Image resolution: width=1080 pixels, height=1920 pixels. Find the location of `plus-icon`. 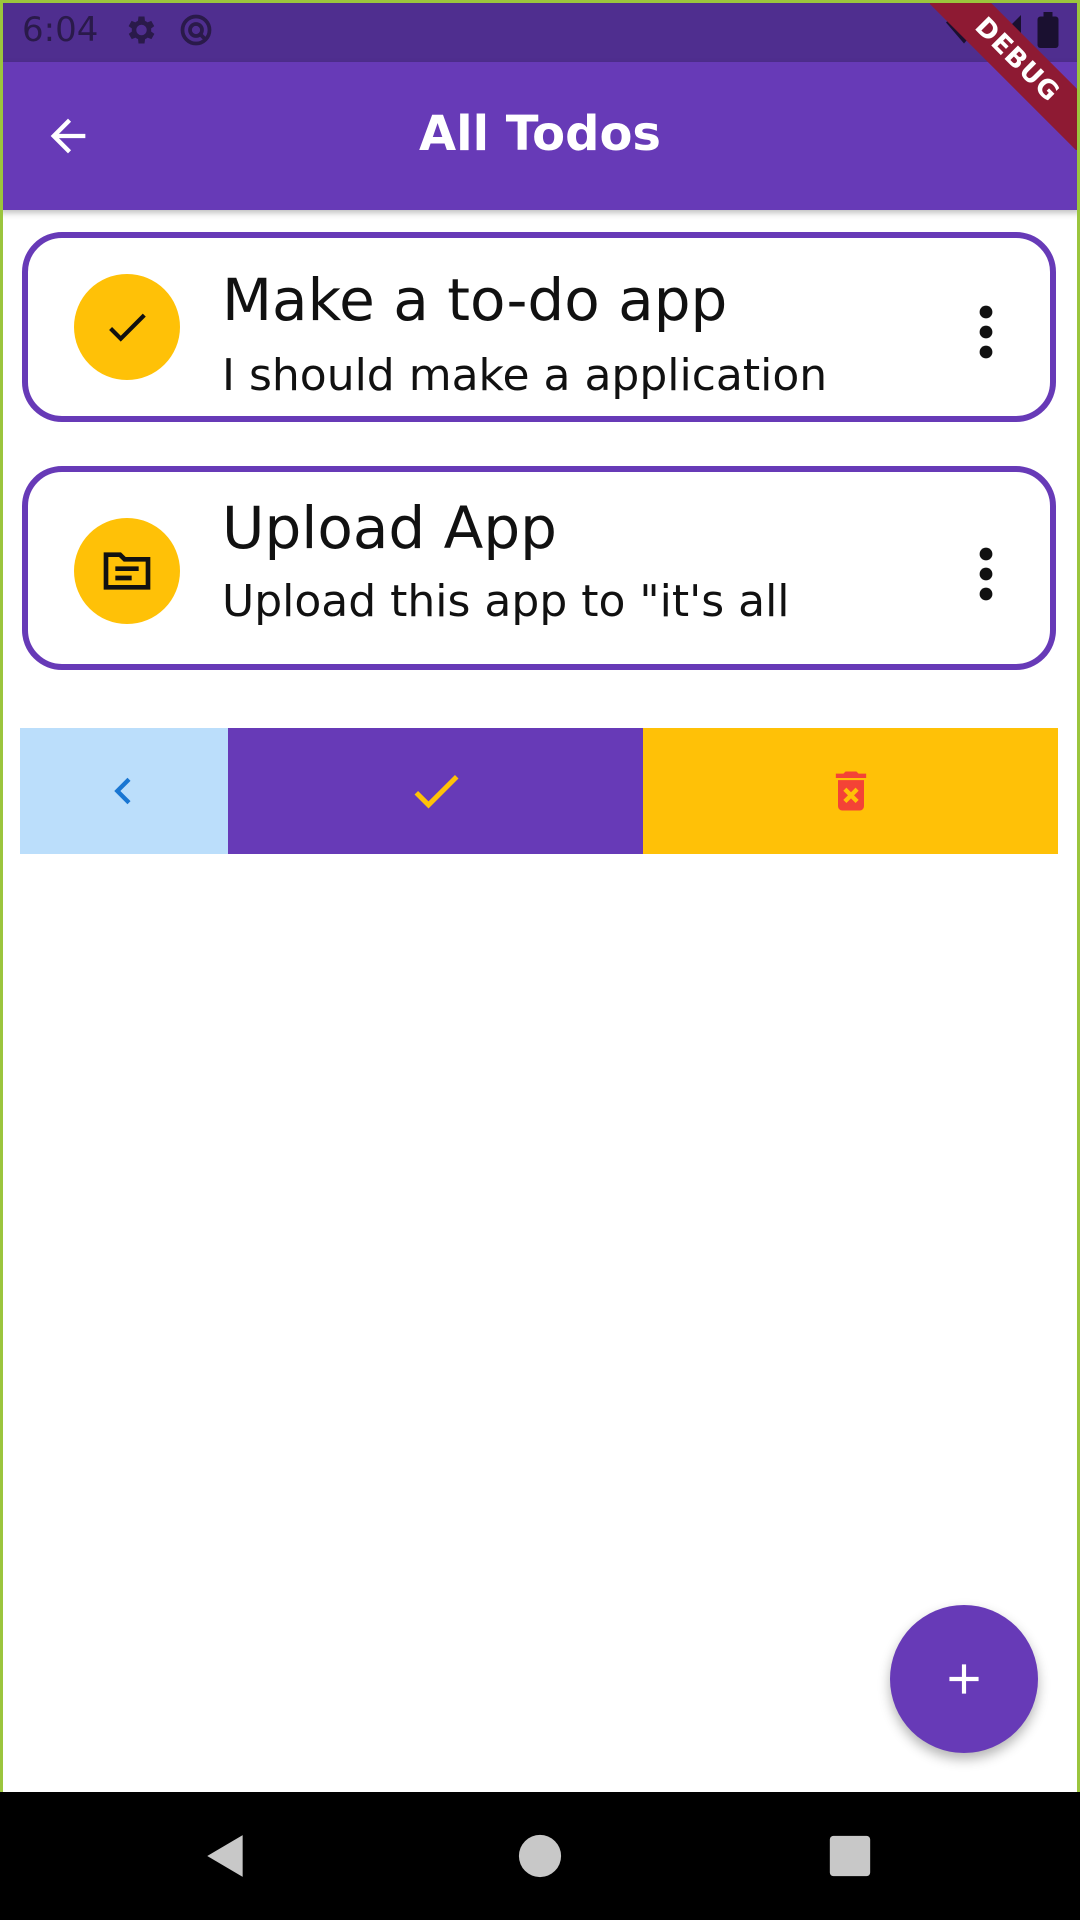

plus-icon is located at coordinates (964, 1679).